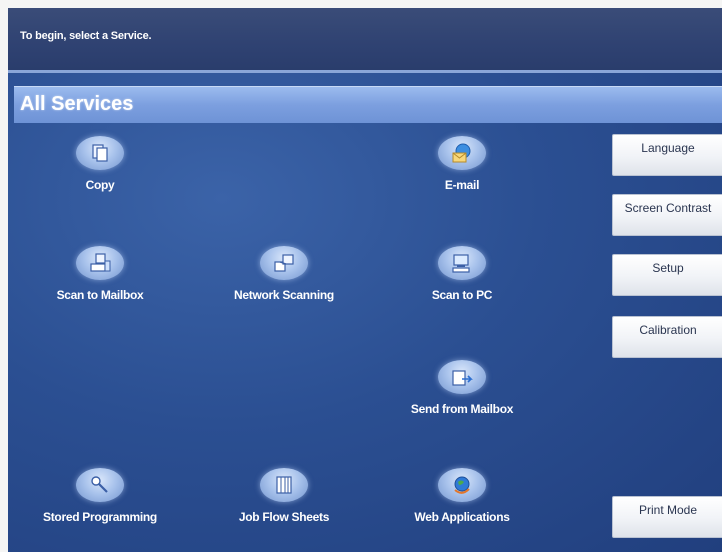  Describe the element at coordinates (86, 36) in the screenshot. I see `prompt-text: To begin, select a Service.` at that location.